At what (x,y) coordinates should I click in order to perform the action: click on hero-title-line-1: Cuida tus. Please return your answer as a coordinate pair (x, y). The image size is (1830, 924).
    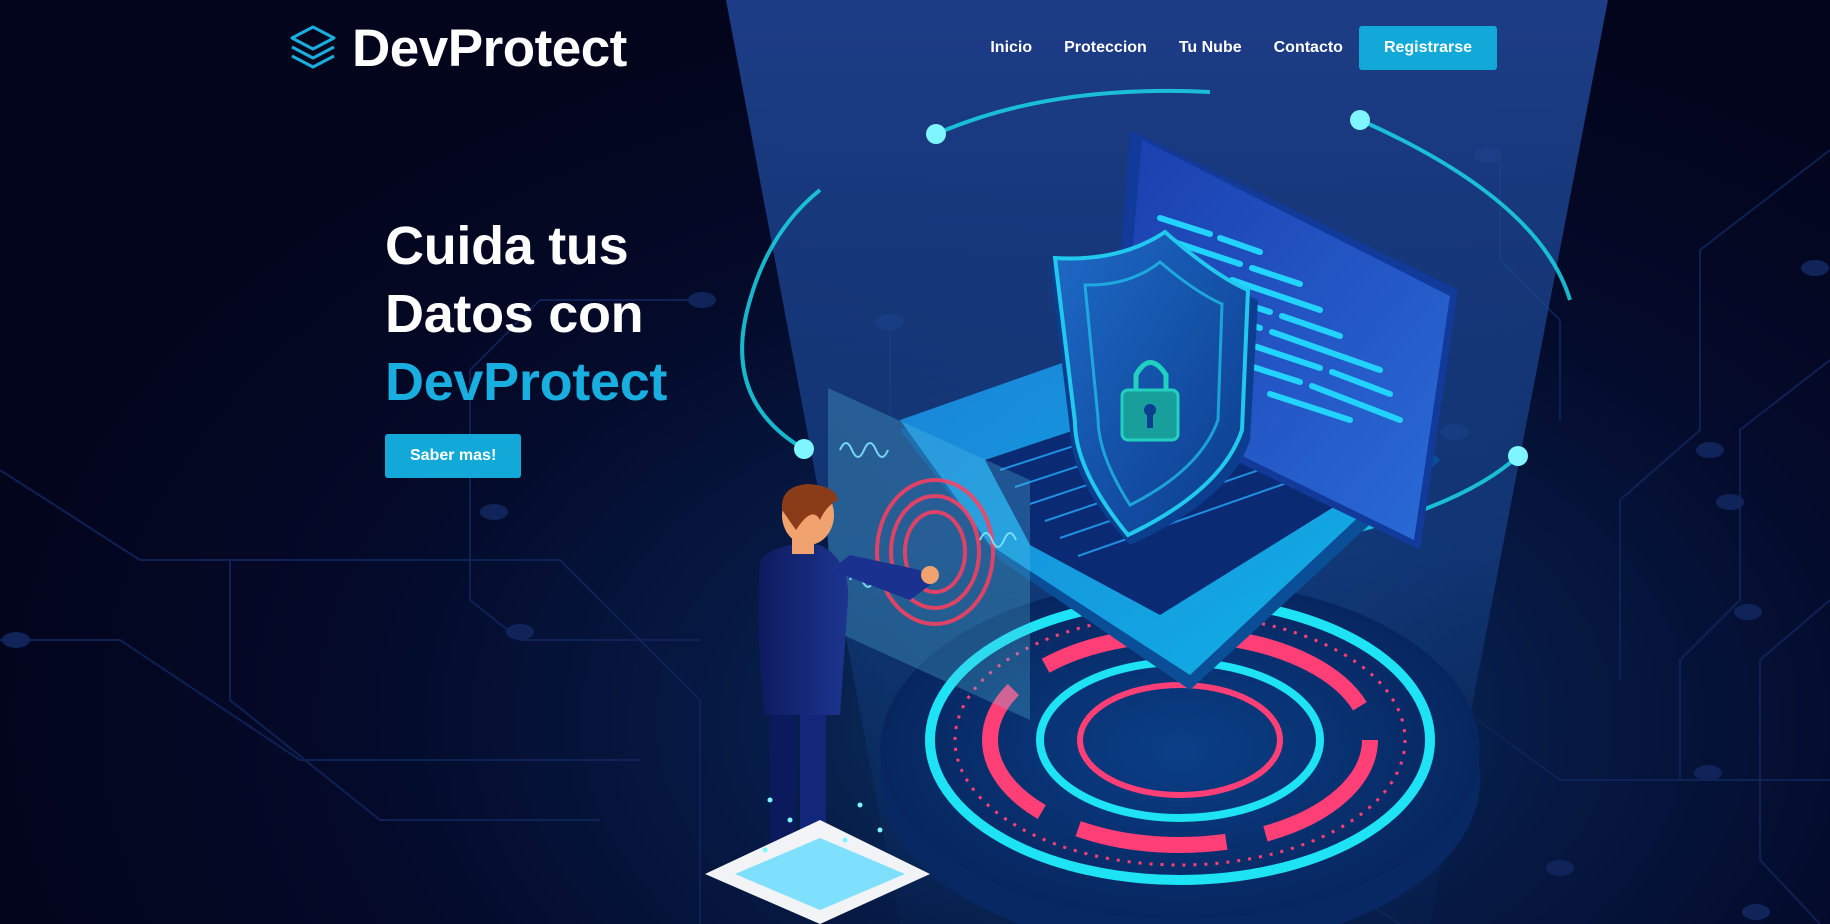
    Looking at the image, I should click on (507, 246).